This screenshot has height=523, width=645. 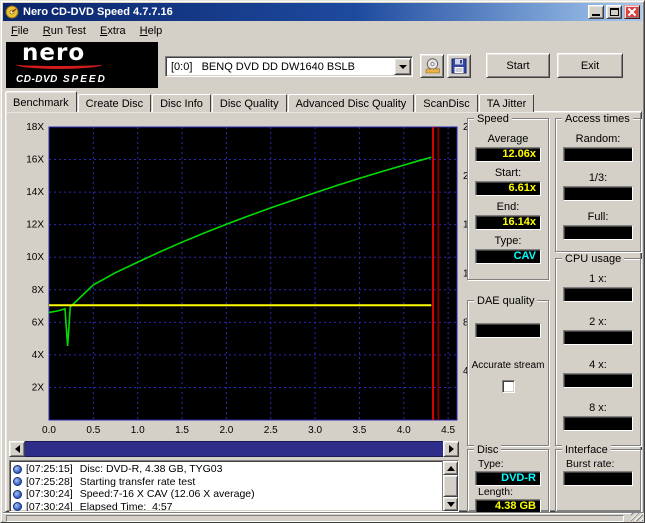 What do you see at coordinates (151, 469) in the screenshot?
I see `log-message: Disc: DVD-R, 4.38 GB, TYG03` at bounding box center [151, 469].